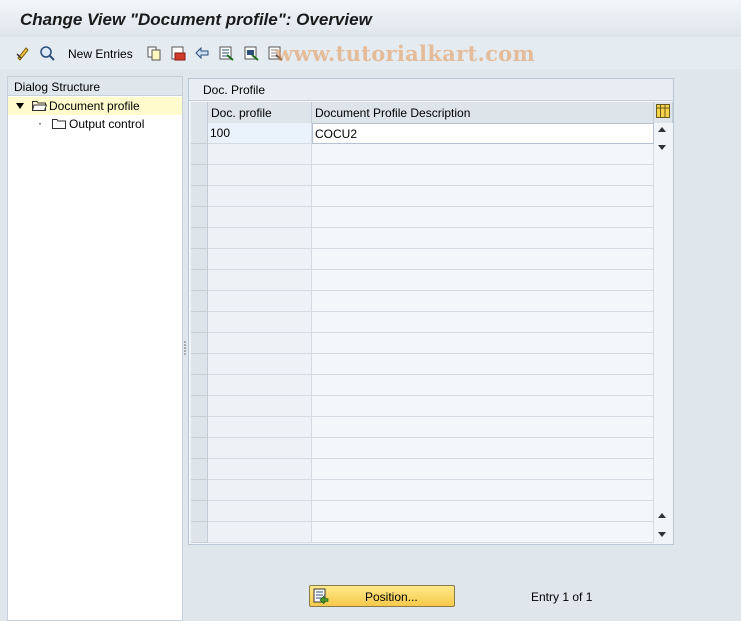 This screenshot has height=621, width=741. I want to click on folder-icon, so click(59, 124).